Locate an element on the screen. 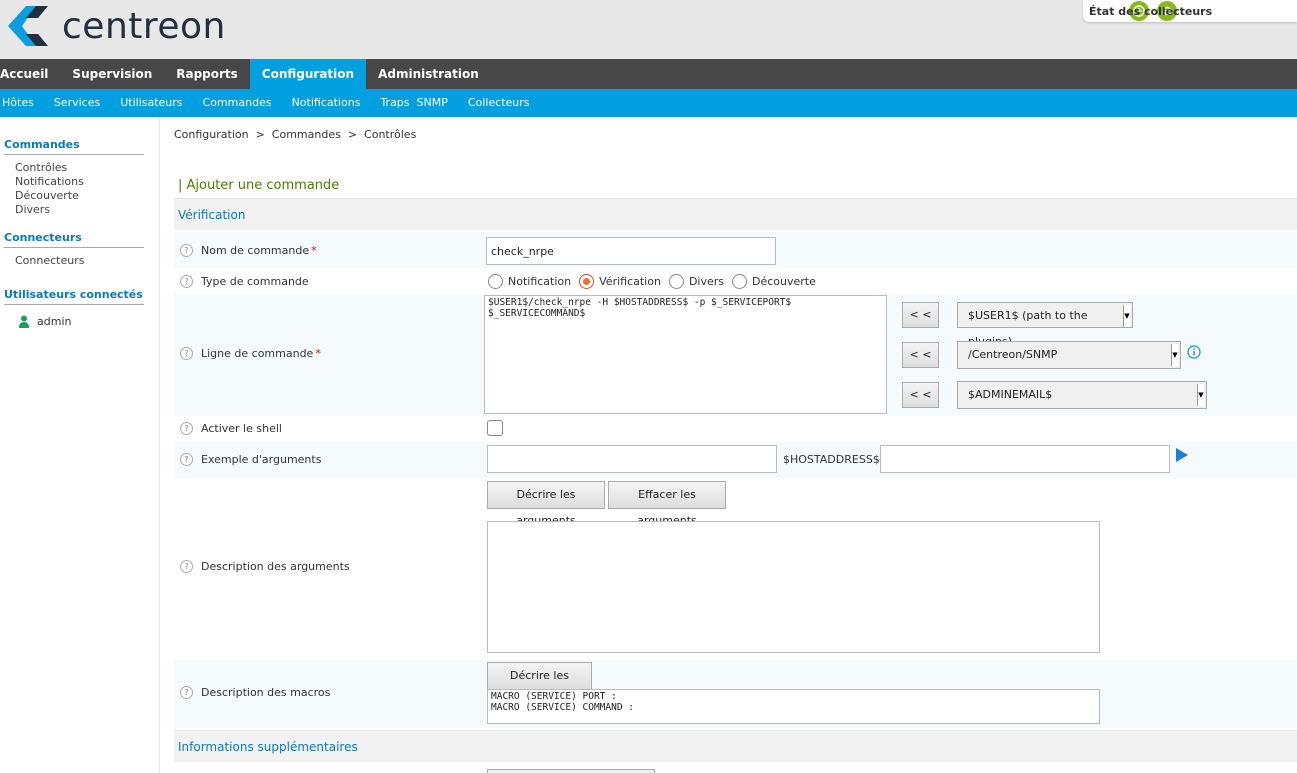 The image size is (1297, 773). row-enable-shell: ? Activer le shell is located at coordinates (735, 429).